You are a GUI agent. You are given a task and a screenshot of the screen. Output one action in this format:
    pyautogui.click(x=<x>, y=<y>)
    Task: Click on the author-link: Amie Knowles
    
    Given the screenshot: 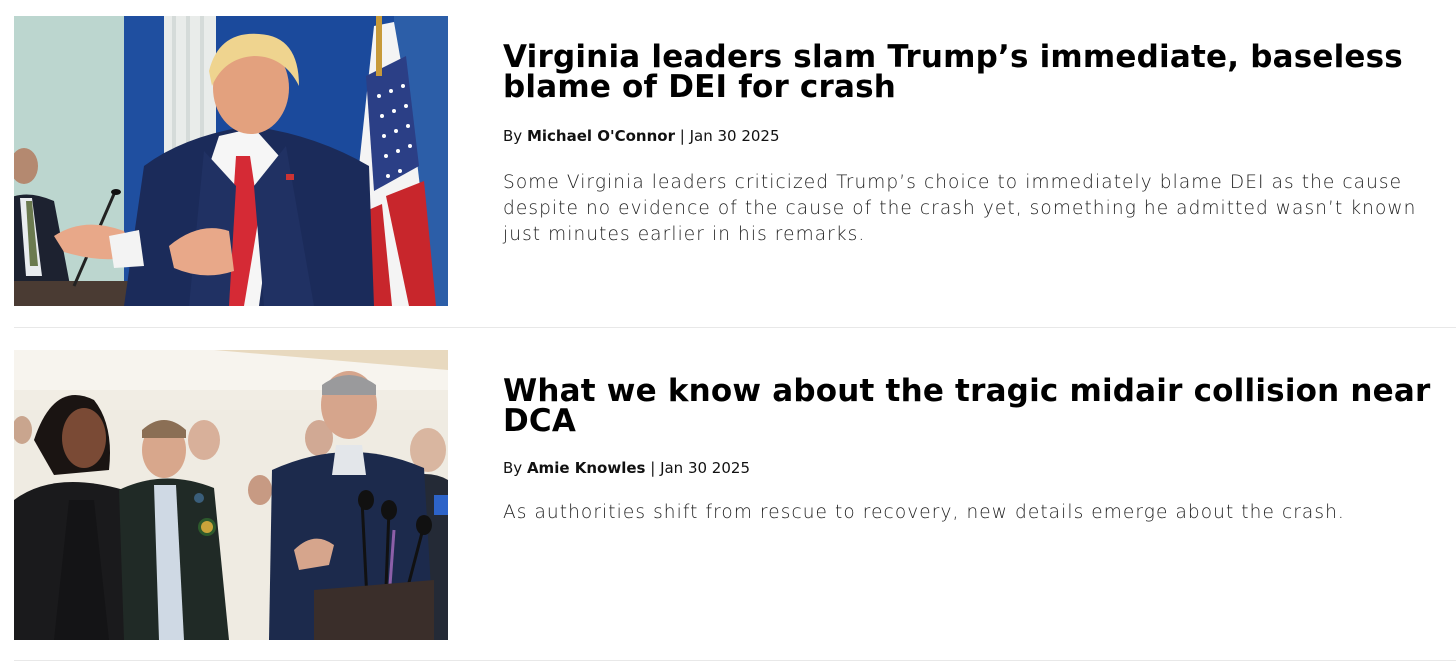 What is the action you would take?
    pyautogui.click(x=586, y=468)
    